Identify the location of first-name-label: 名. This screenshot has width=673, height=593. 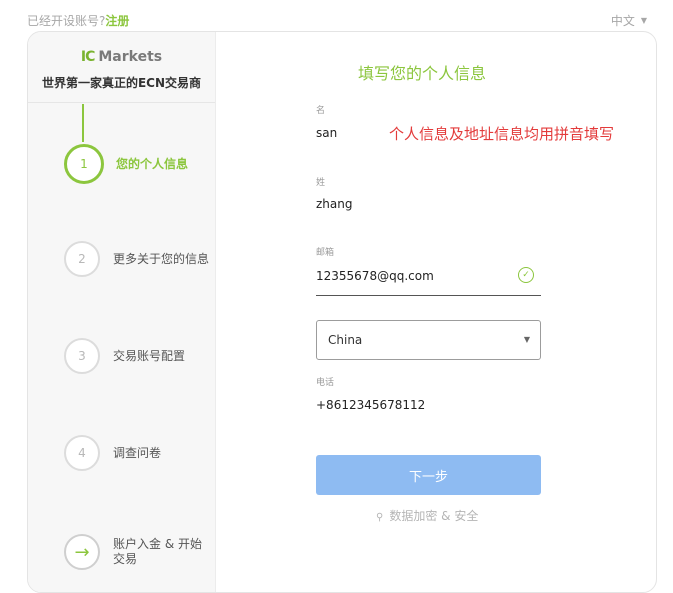
(321, 111).